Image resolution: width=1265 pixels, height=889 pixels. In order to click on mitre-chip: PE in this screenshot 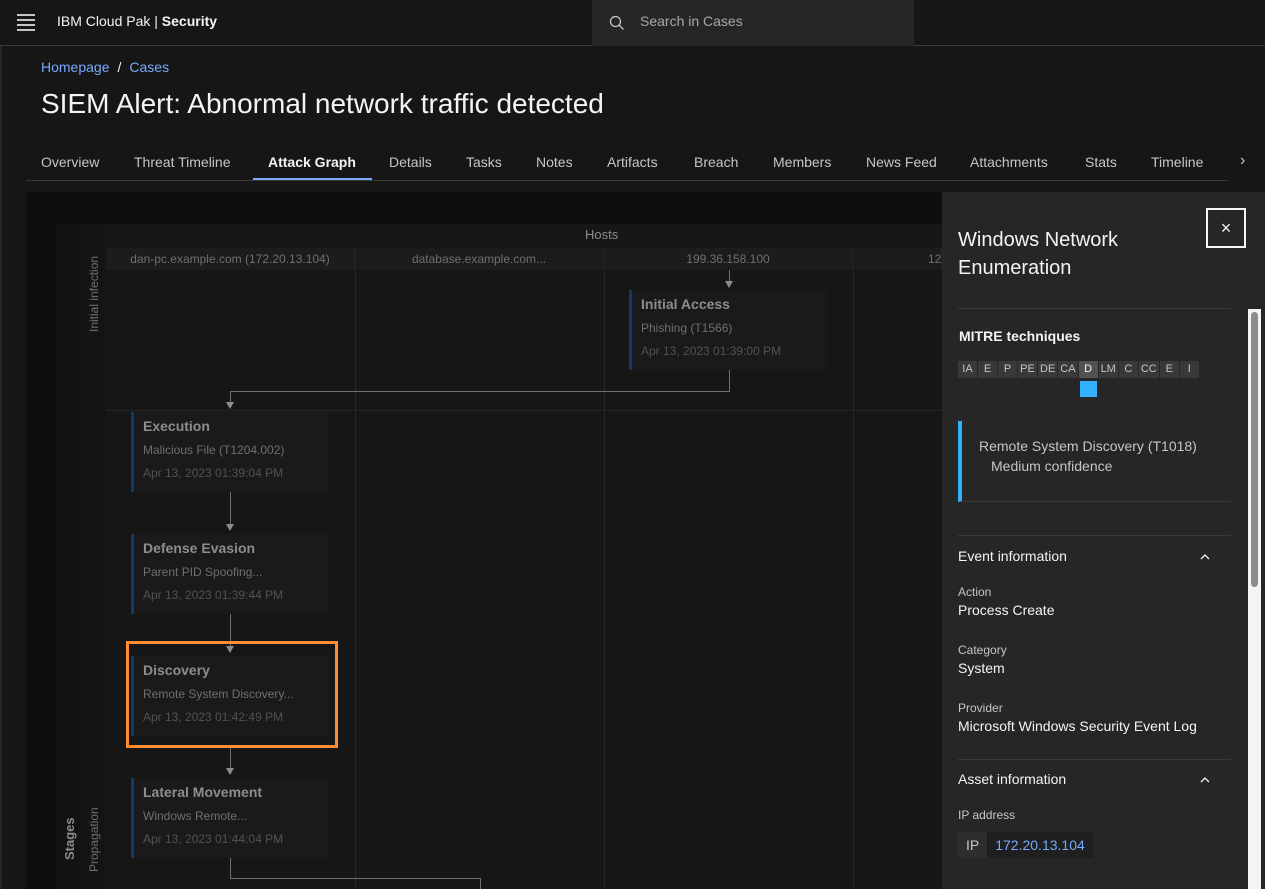, I will do `click(1027, 369)`.